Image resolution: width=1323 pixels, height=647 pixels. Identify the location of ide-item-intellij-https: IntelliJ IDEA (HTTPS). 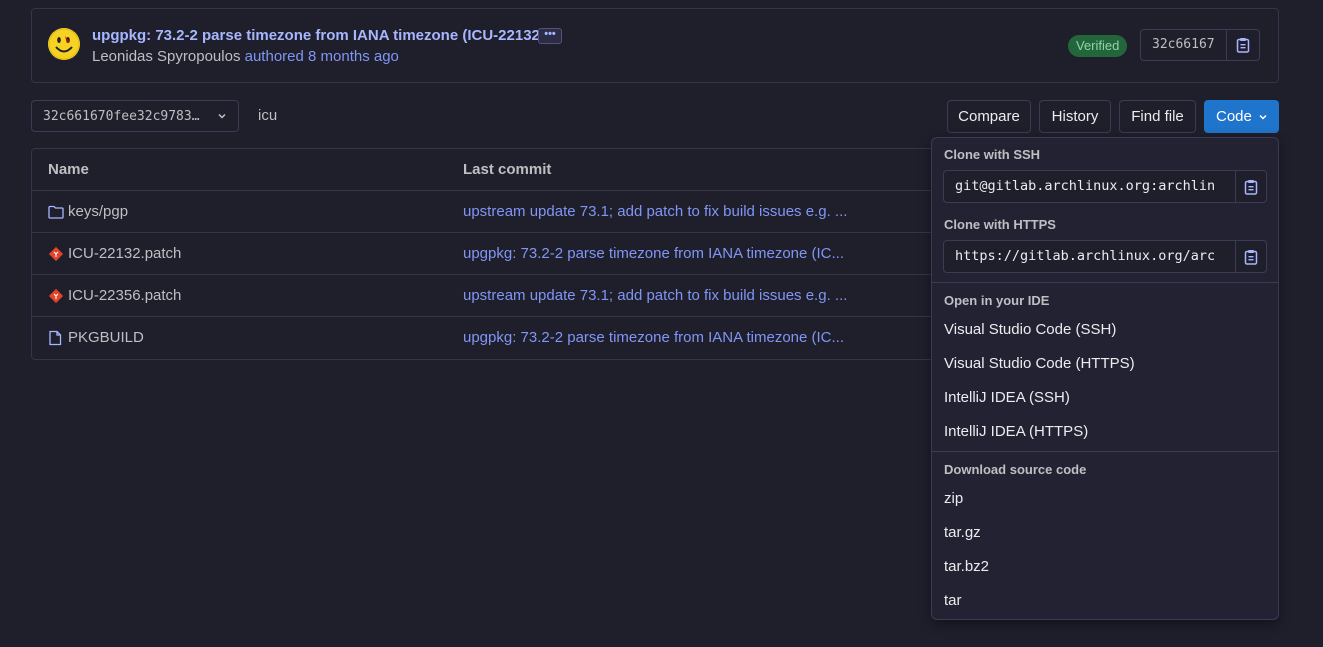
(1016, 431).